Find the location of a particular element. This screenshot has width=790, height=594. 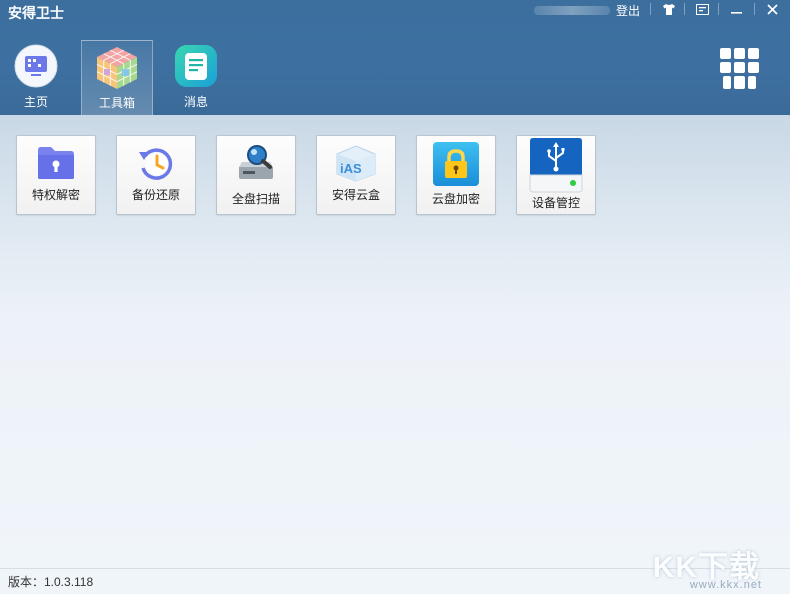

menu-button is located at coordinates (702, 9).